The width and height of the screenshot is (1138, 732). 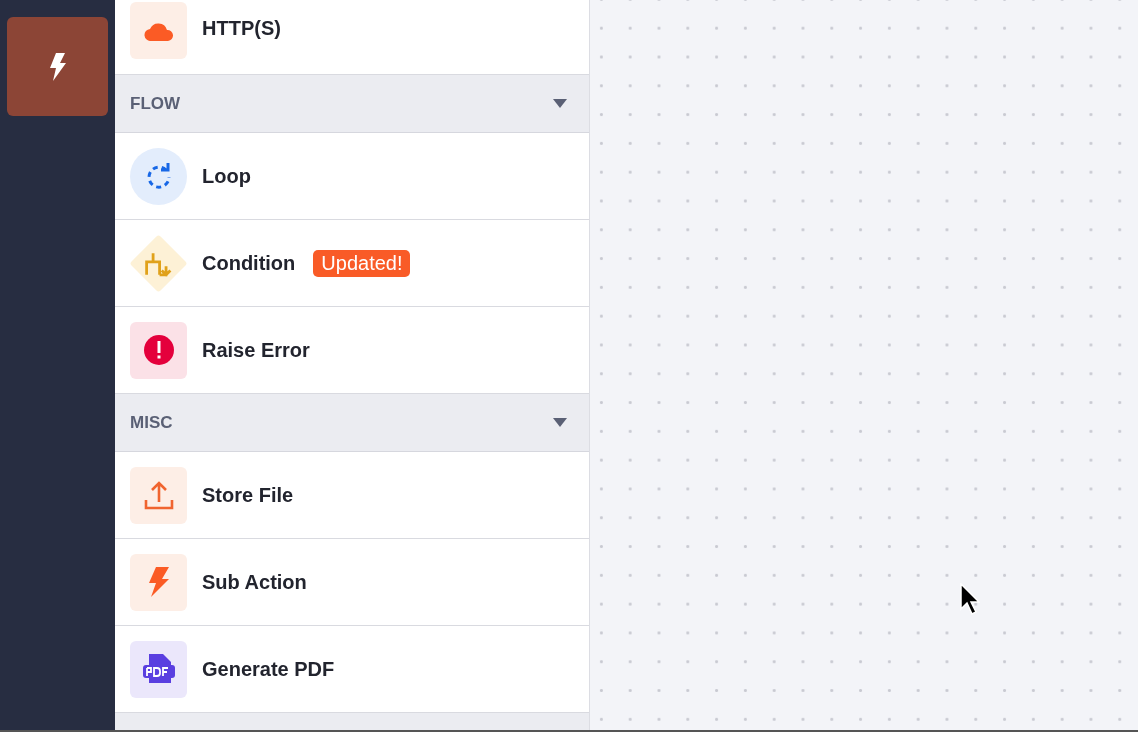 What do you see at coordinates (970, 599) in the screenshot?
I see `cursor-icon` at bounding box center [970, 599].